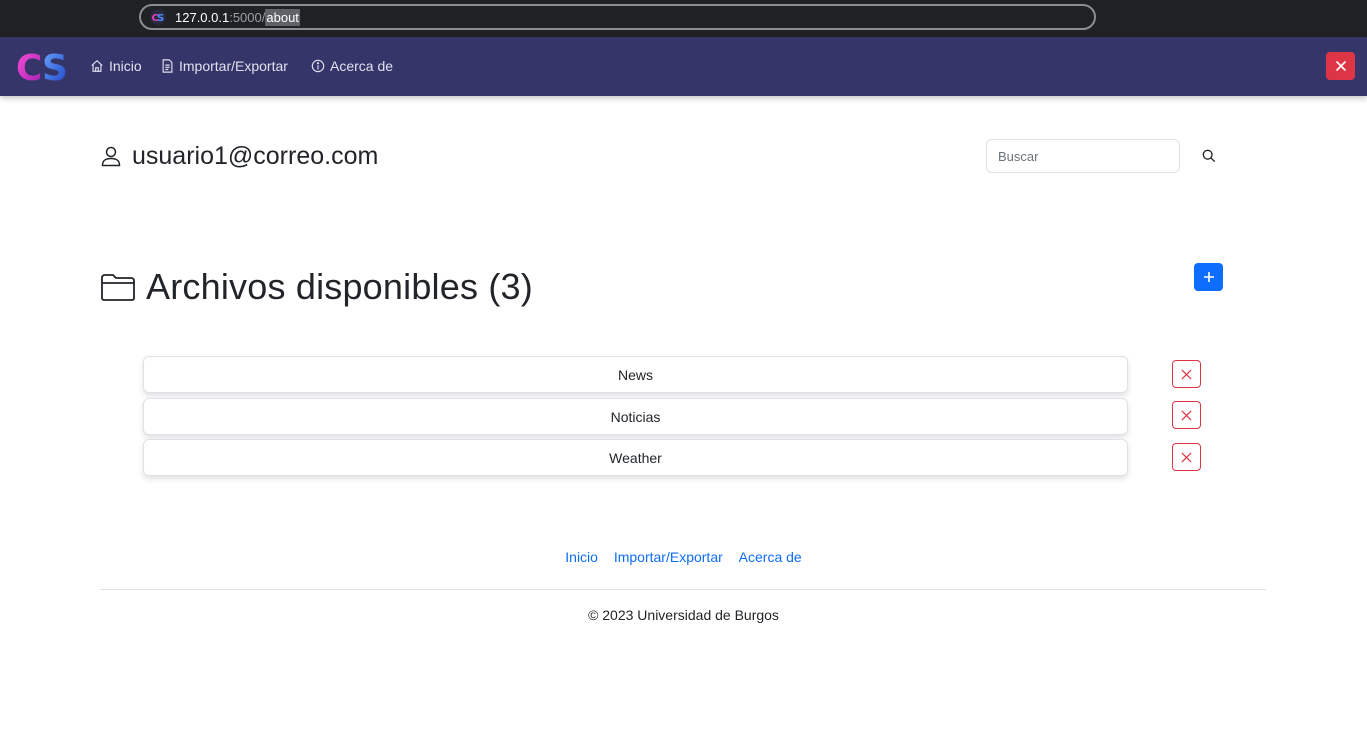  Describe the element at coordinates (233, 66) in the screenshot. I see `nav-link-label: Importar/Exportar` at that location.